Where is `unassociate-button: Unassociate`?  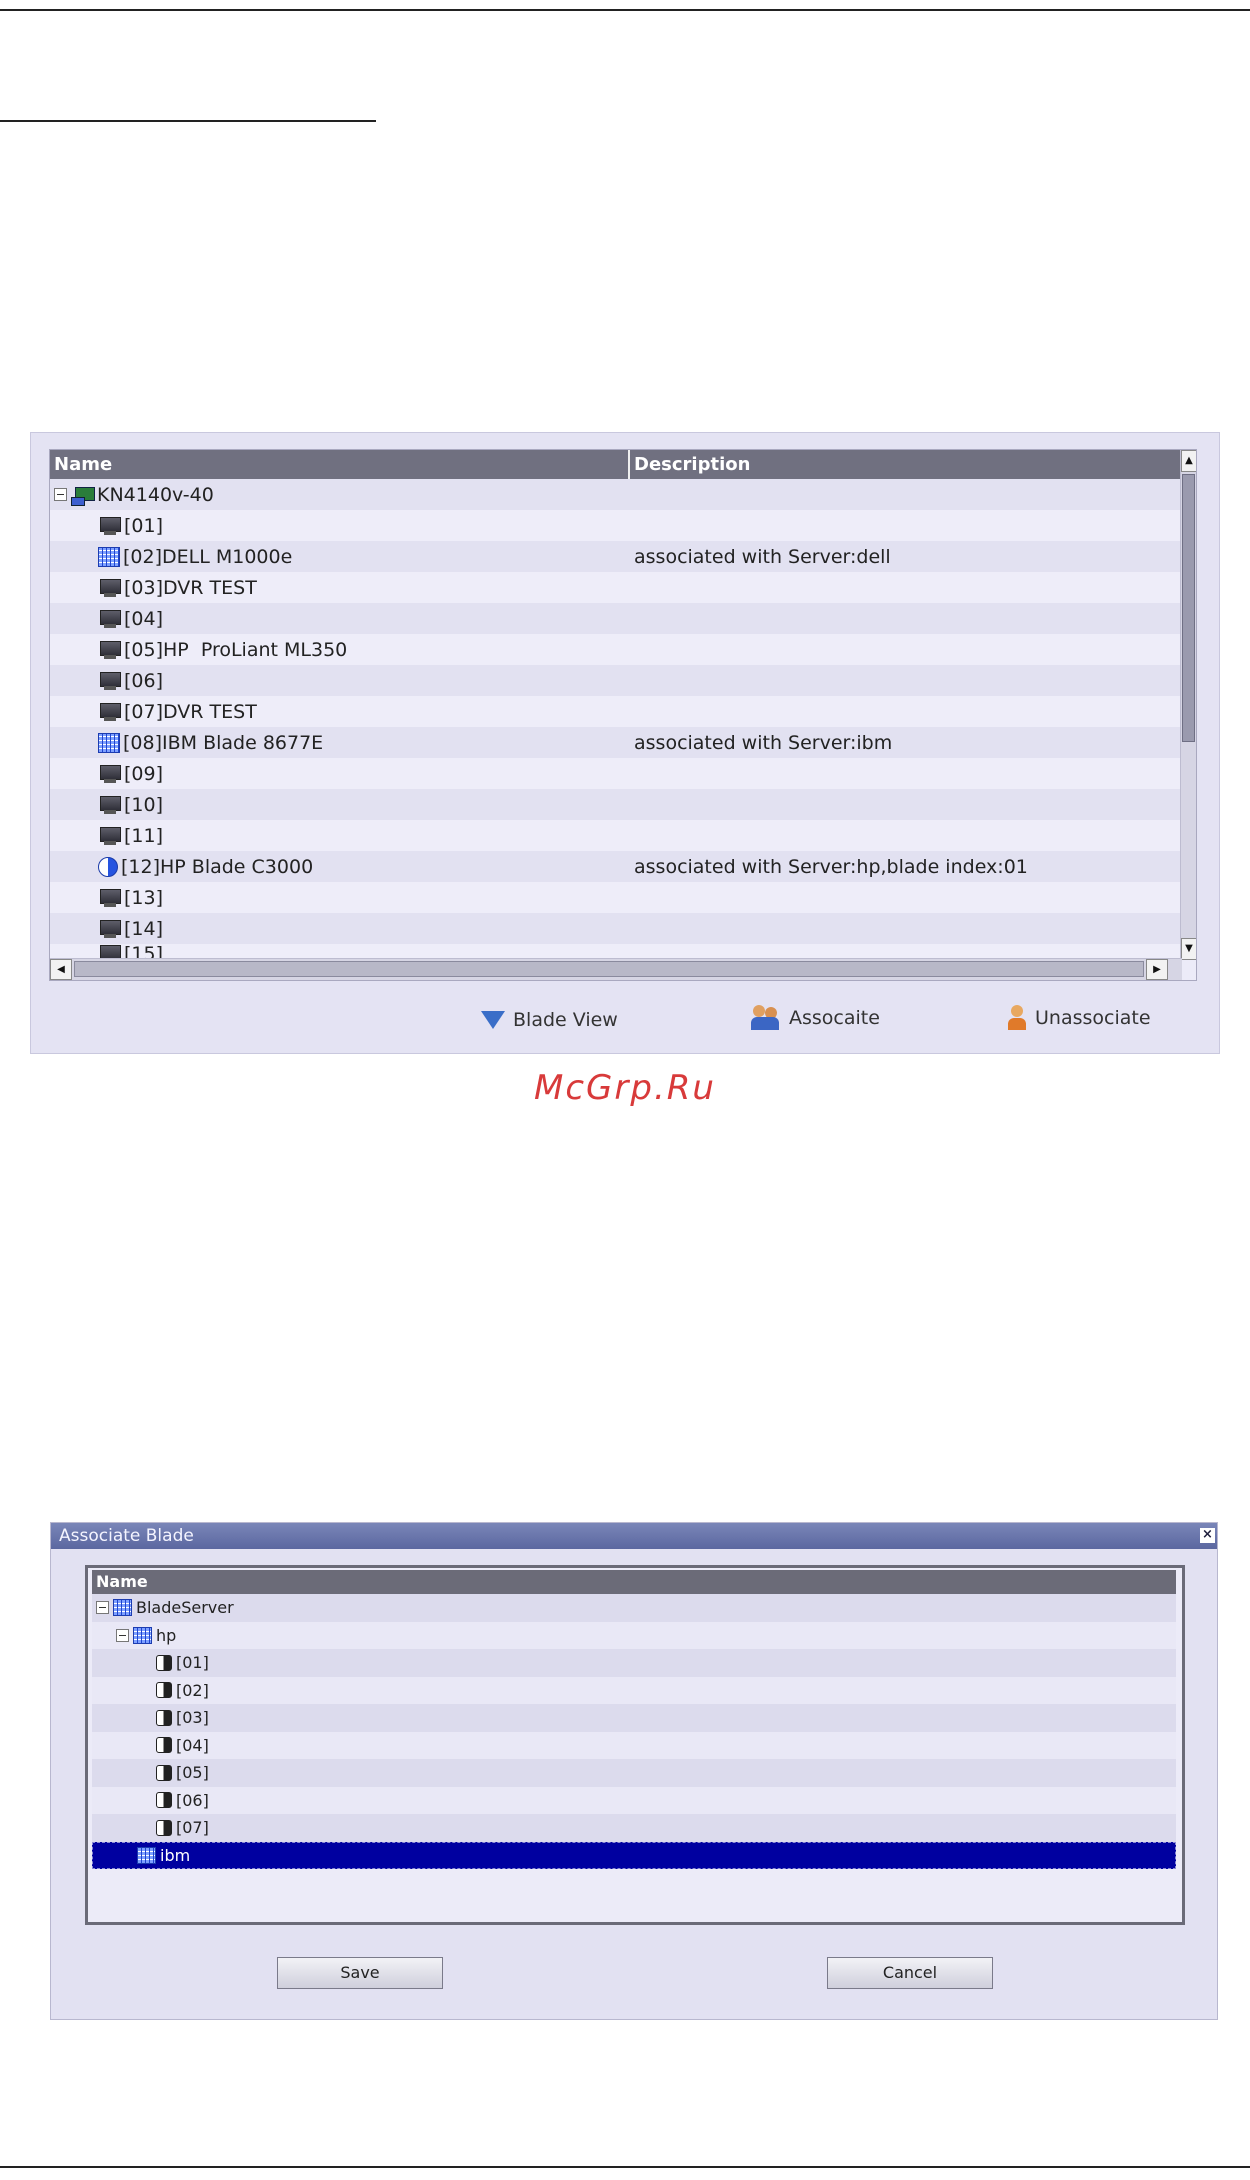 unassociate-button: Unassociate is located at coordinates (1079, 1018).